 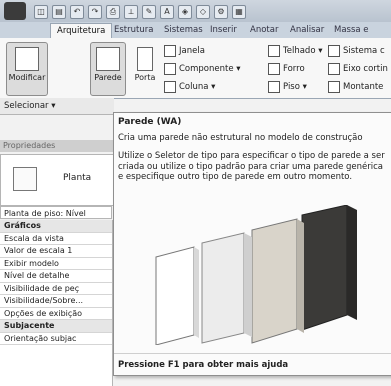 I want to click on floor-label: Piso, so click(x=291, y=87).